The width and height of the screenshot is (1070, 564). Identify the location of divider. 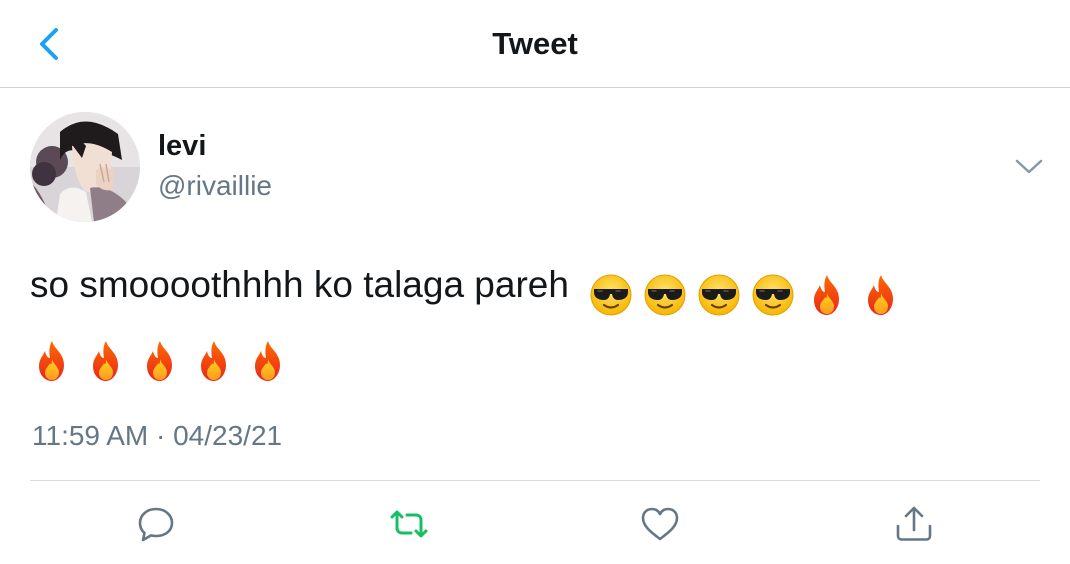
(535, 480).